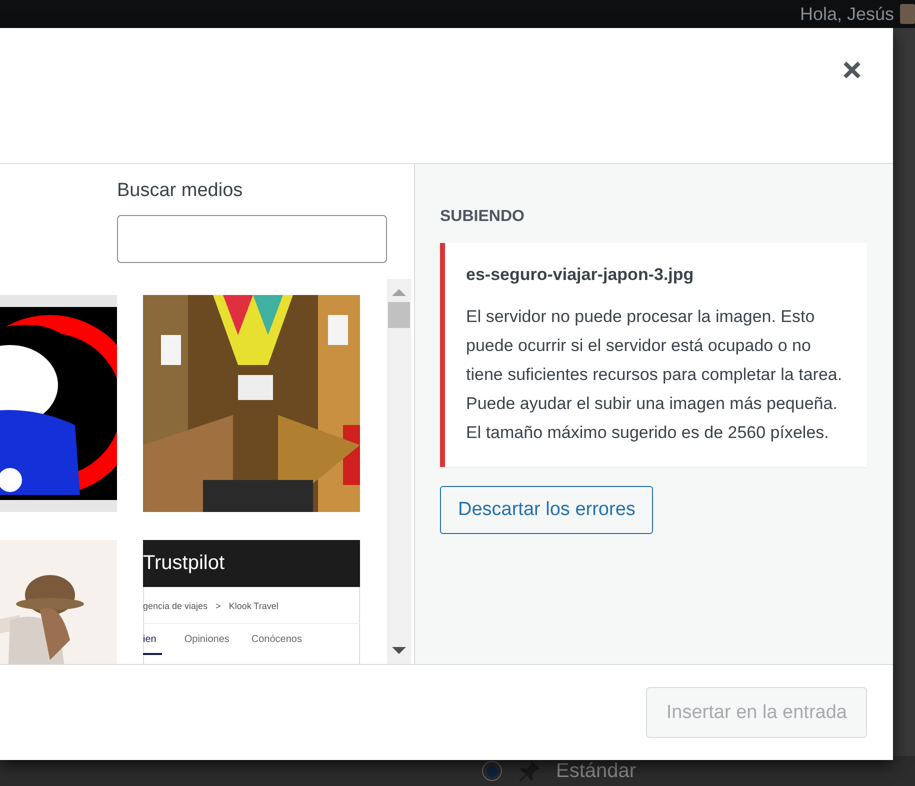 Image resolution: width=915 pixels, height=786 pixels. What do you see at coordinates (399, 471) in the screenshot?
I see `scrollbar` at bounding box center [399, 471].